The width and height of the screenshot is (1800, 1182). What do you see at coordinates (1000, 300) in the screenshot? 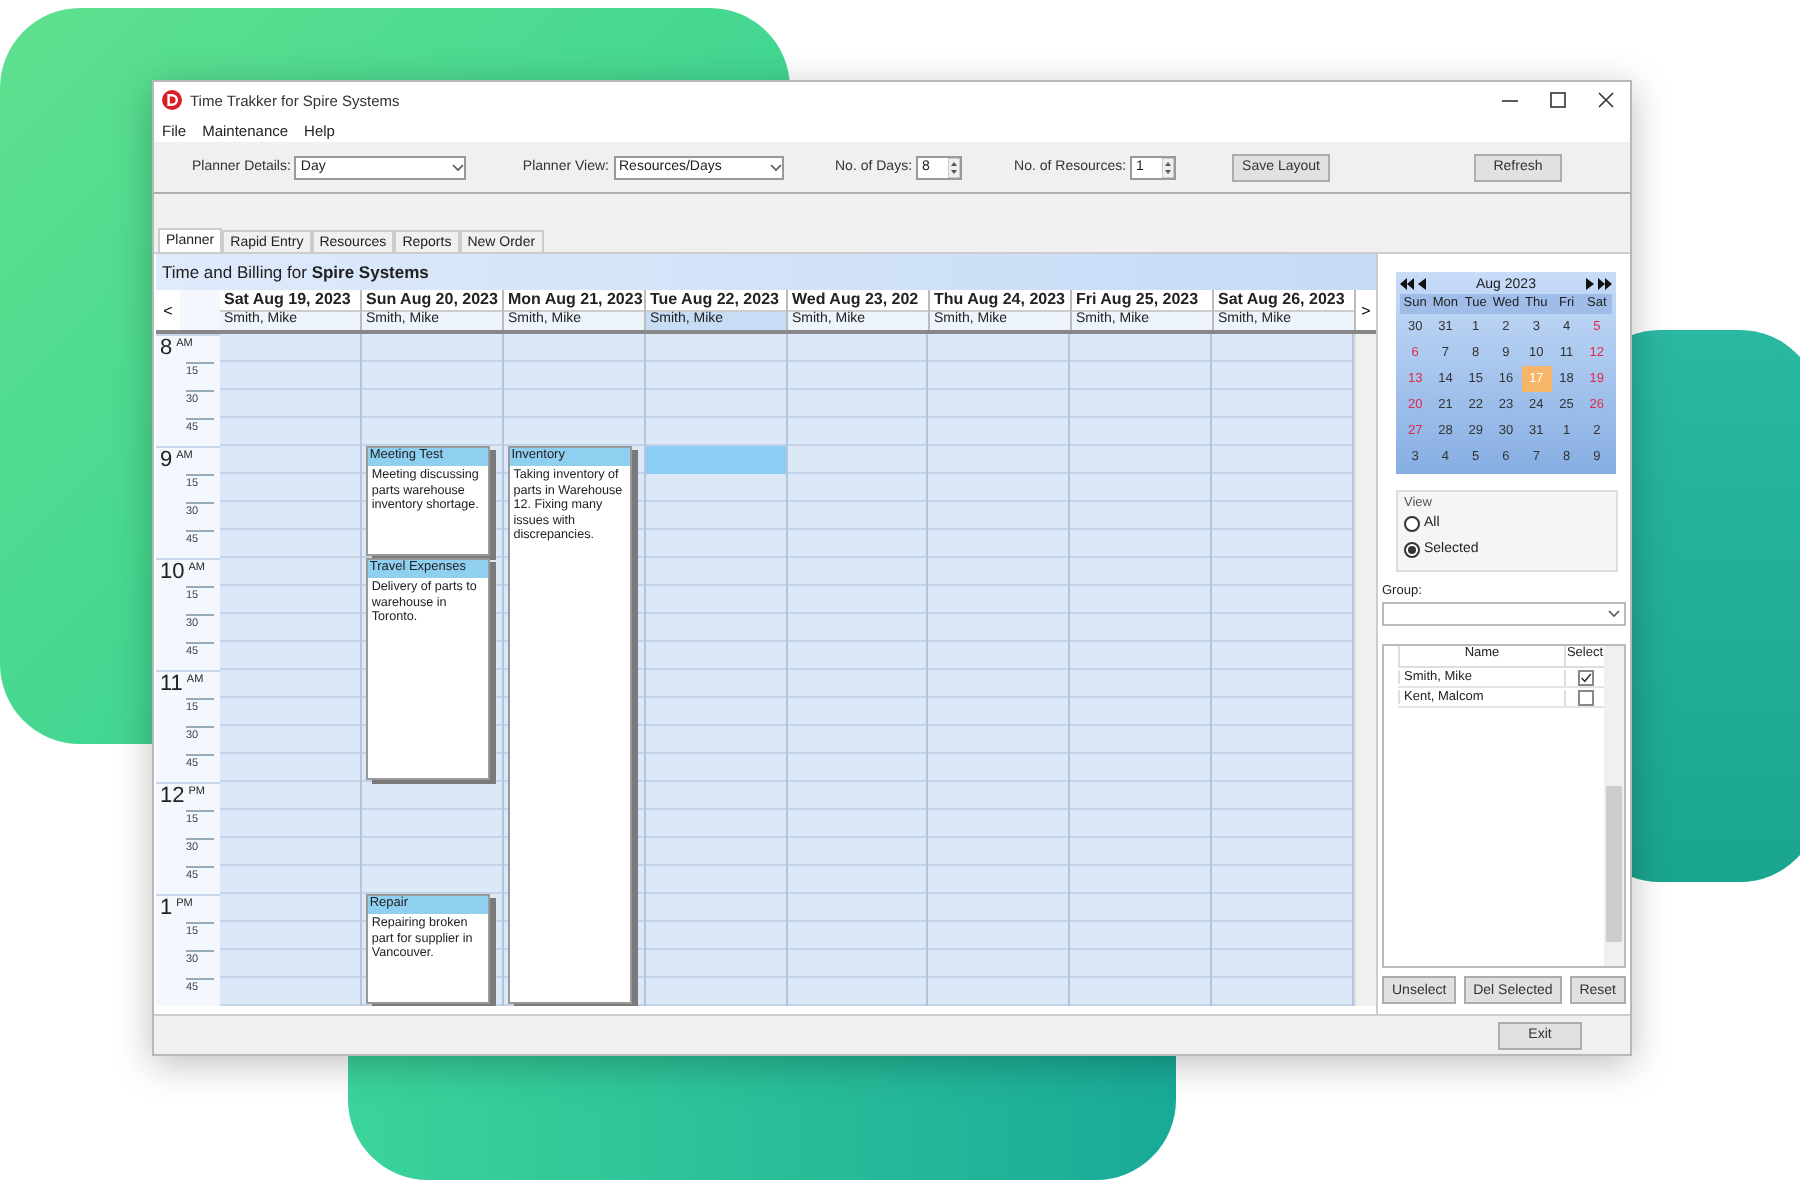
I see `day-header: Thu Aug 24, 2023` at bounding box center [1000, 300].